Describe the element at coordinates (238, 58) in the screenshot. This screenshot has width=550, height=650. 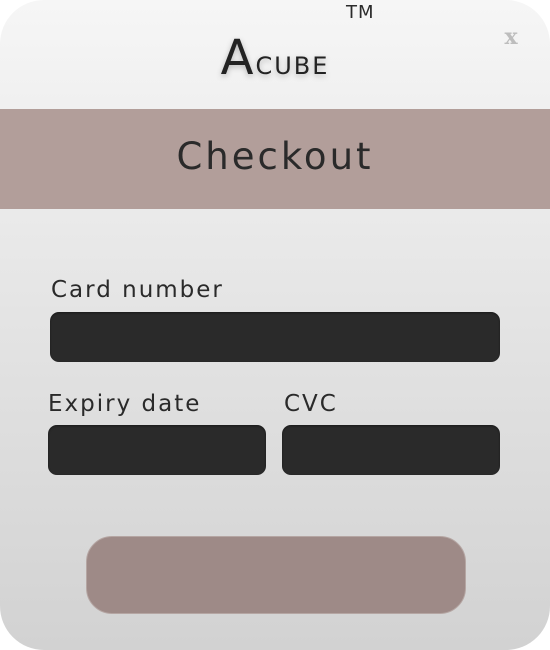
I see `brand-name-initial: A` at that location.